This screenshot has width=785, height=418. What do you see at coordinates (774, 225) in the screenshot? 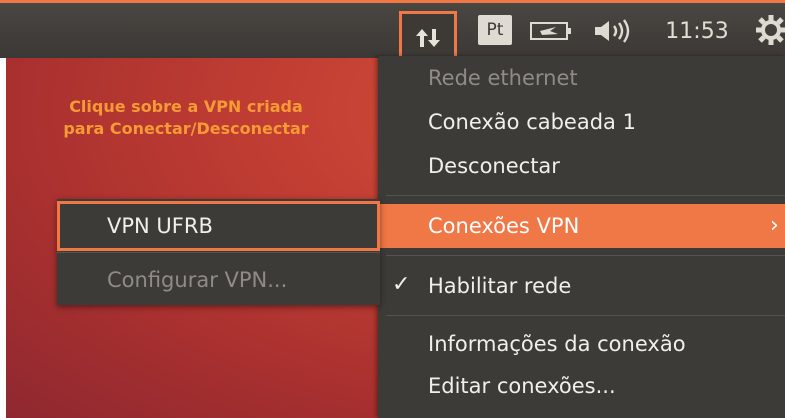
I see `submenu-arrow-icon: ›` at bounding box center [774, 225].